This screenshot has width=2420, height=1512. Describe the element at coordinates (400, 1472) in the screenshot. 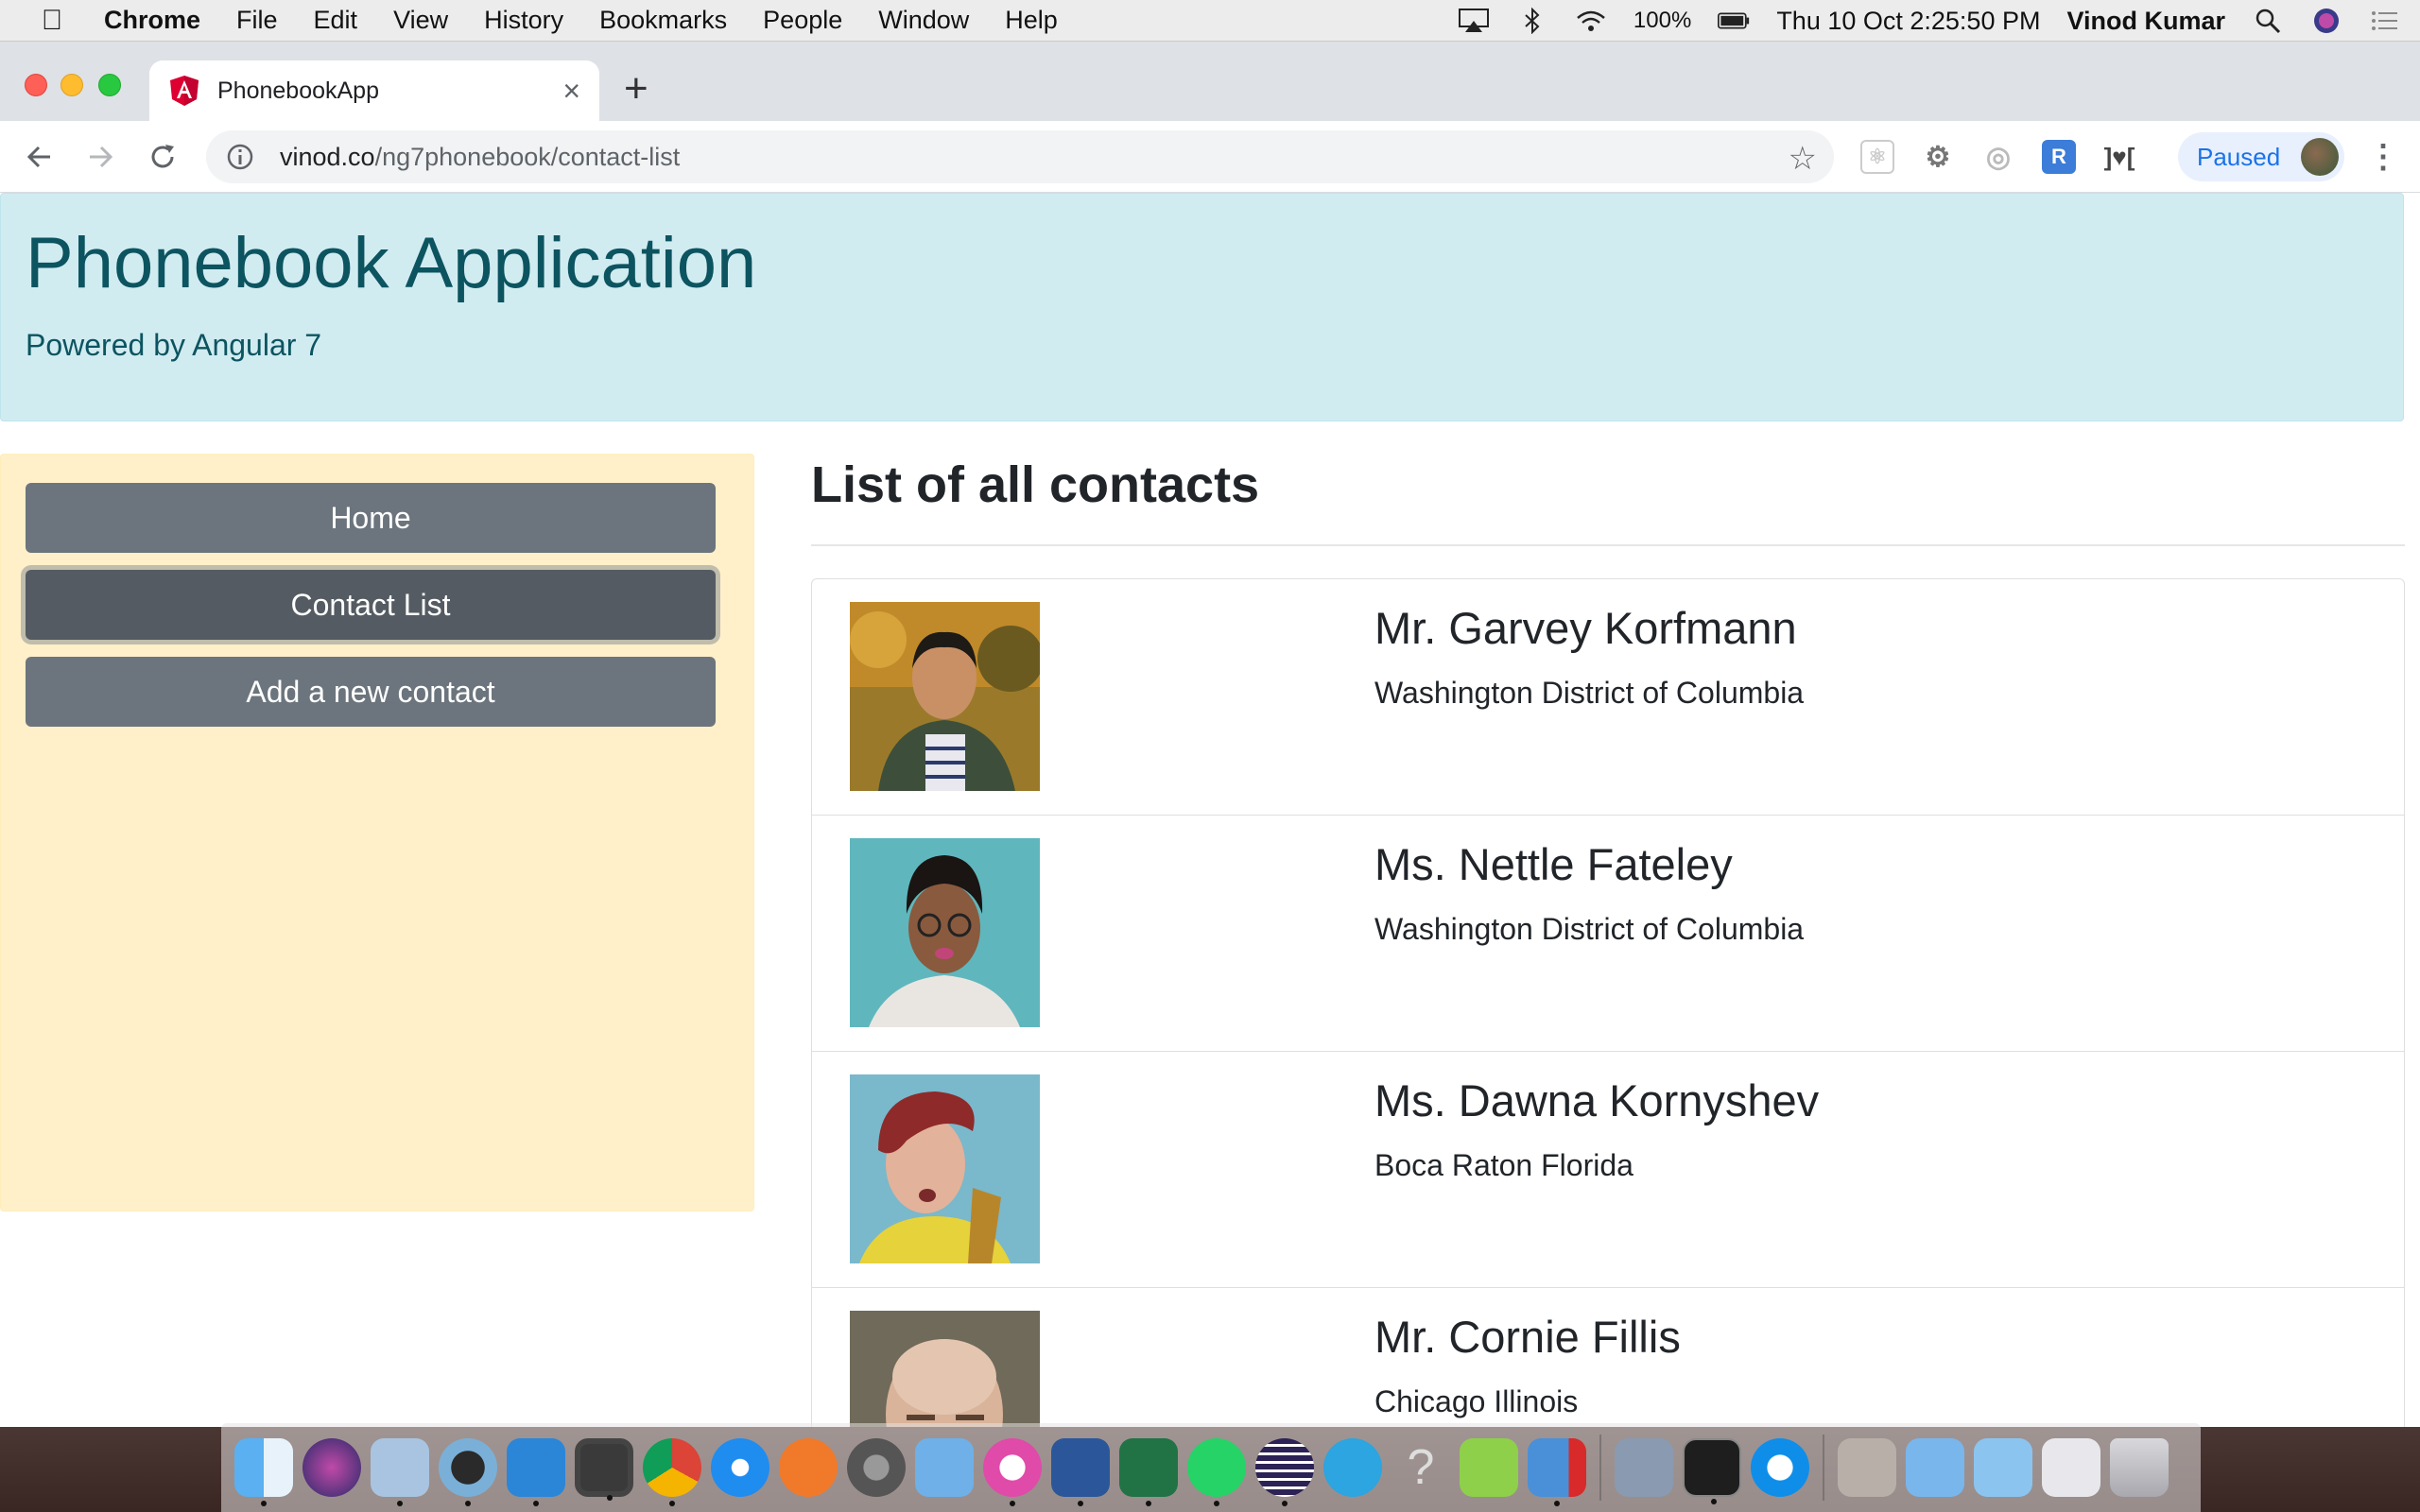

I see `preview-icon` at that location.